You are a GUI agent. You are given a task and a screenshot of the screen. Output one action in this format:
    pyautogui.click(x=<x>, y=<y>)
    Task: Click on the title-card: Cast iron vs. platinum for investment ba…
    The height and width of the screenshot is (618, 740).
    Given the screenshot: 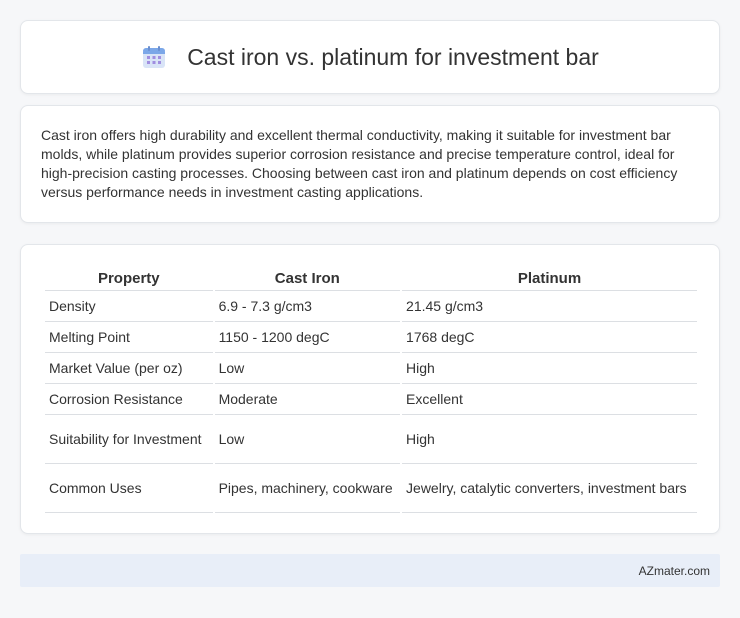 What is the action you would take?
    pyautogui.click(x=370, y=57)
    